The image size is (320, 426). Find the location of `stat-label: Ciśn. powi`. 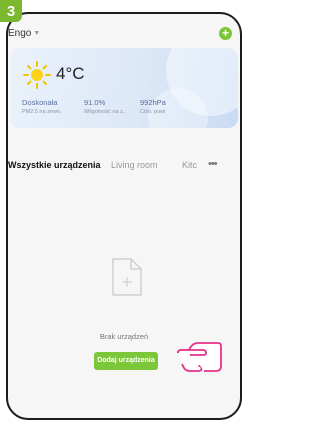

stat-label: Ciśn. powi is located at coordinates (153, 112).